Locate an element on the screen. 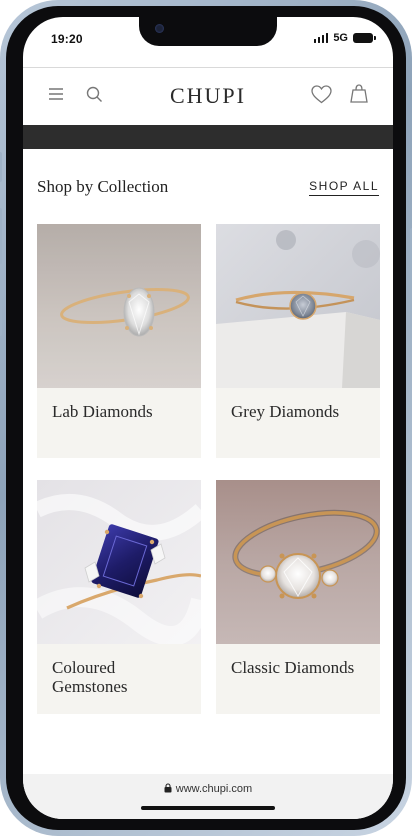 This screenshot has width=412, height=836. shop-all-link: SHOP ALL is located at coordinates (344, 187).